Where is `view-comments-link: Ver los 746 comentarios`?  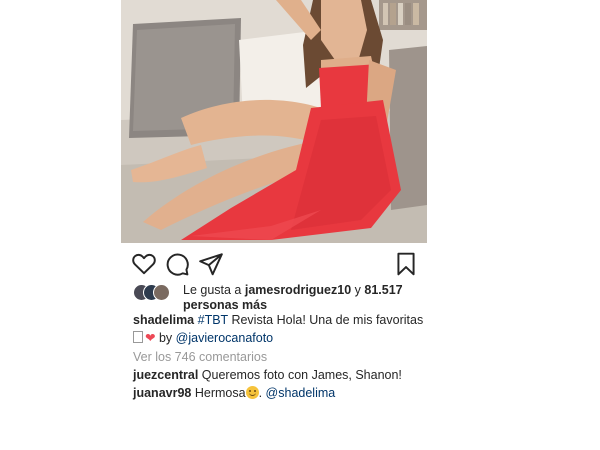 view-comments-link: Ver los 746 comentarios is located at coordinates (280, 357).